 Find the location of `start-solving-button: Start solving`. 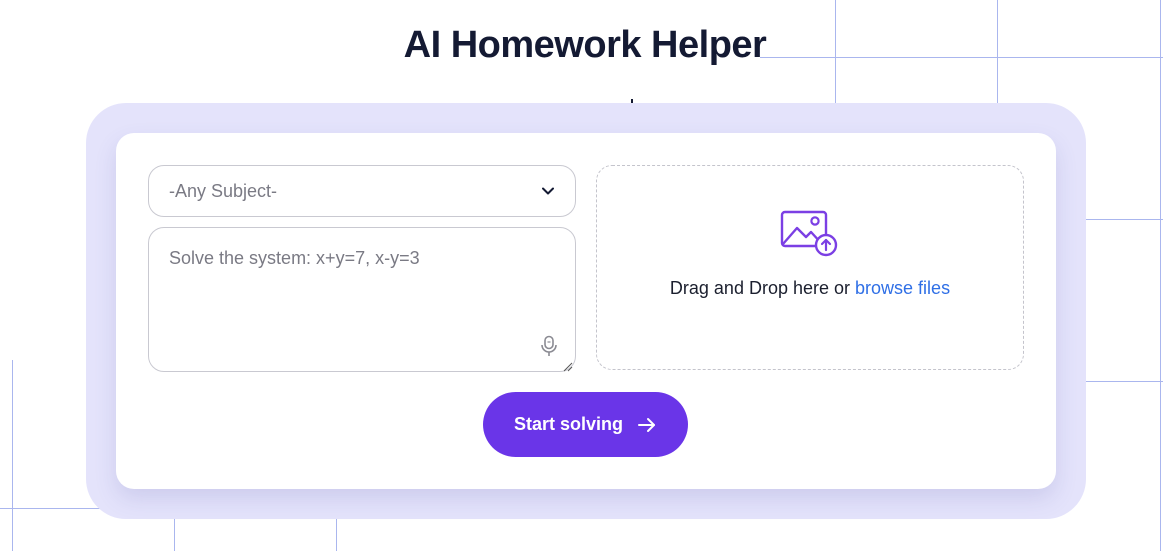

start-solving-button: Start solving is located at coordinates (585, 424).